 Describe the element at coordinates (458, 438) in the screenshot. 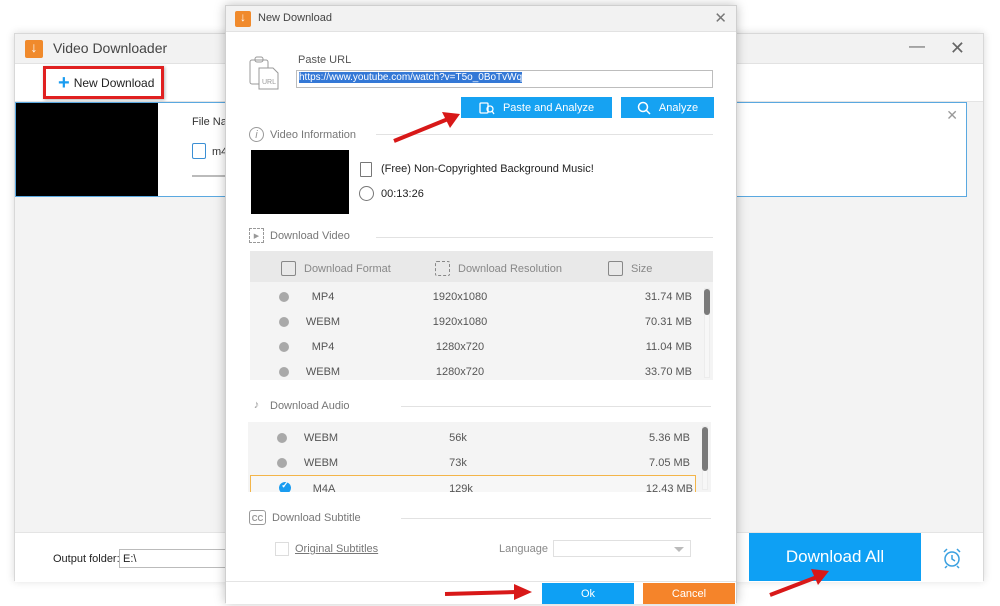

I see `bitrate: 56k` at that location.